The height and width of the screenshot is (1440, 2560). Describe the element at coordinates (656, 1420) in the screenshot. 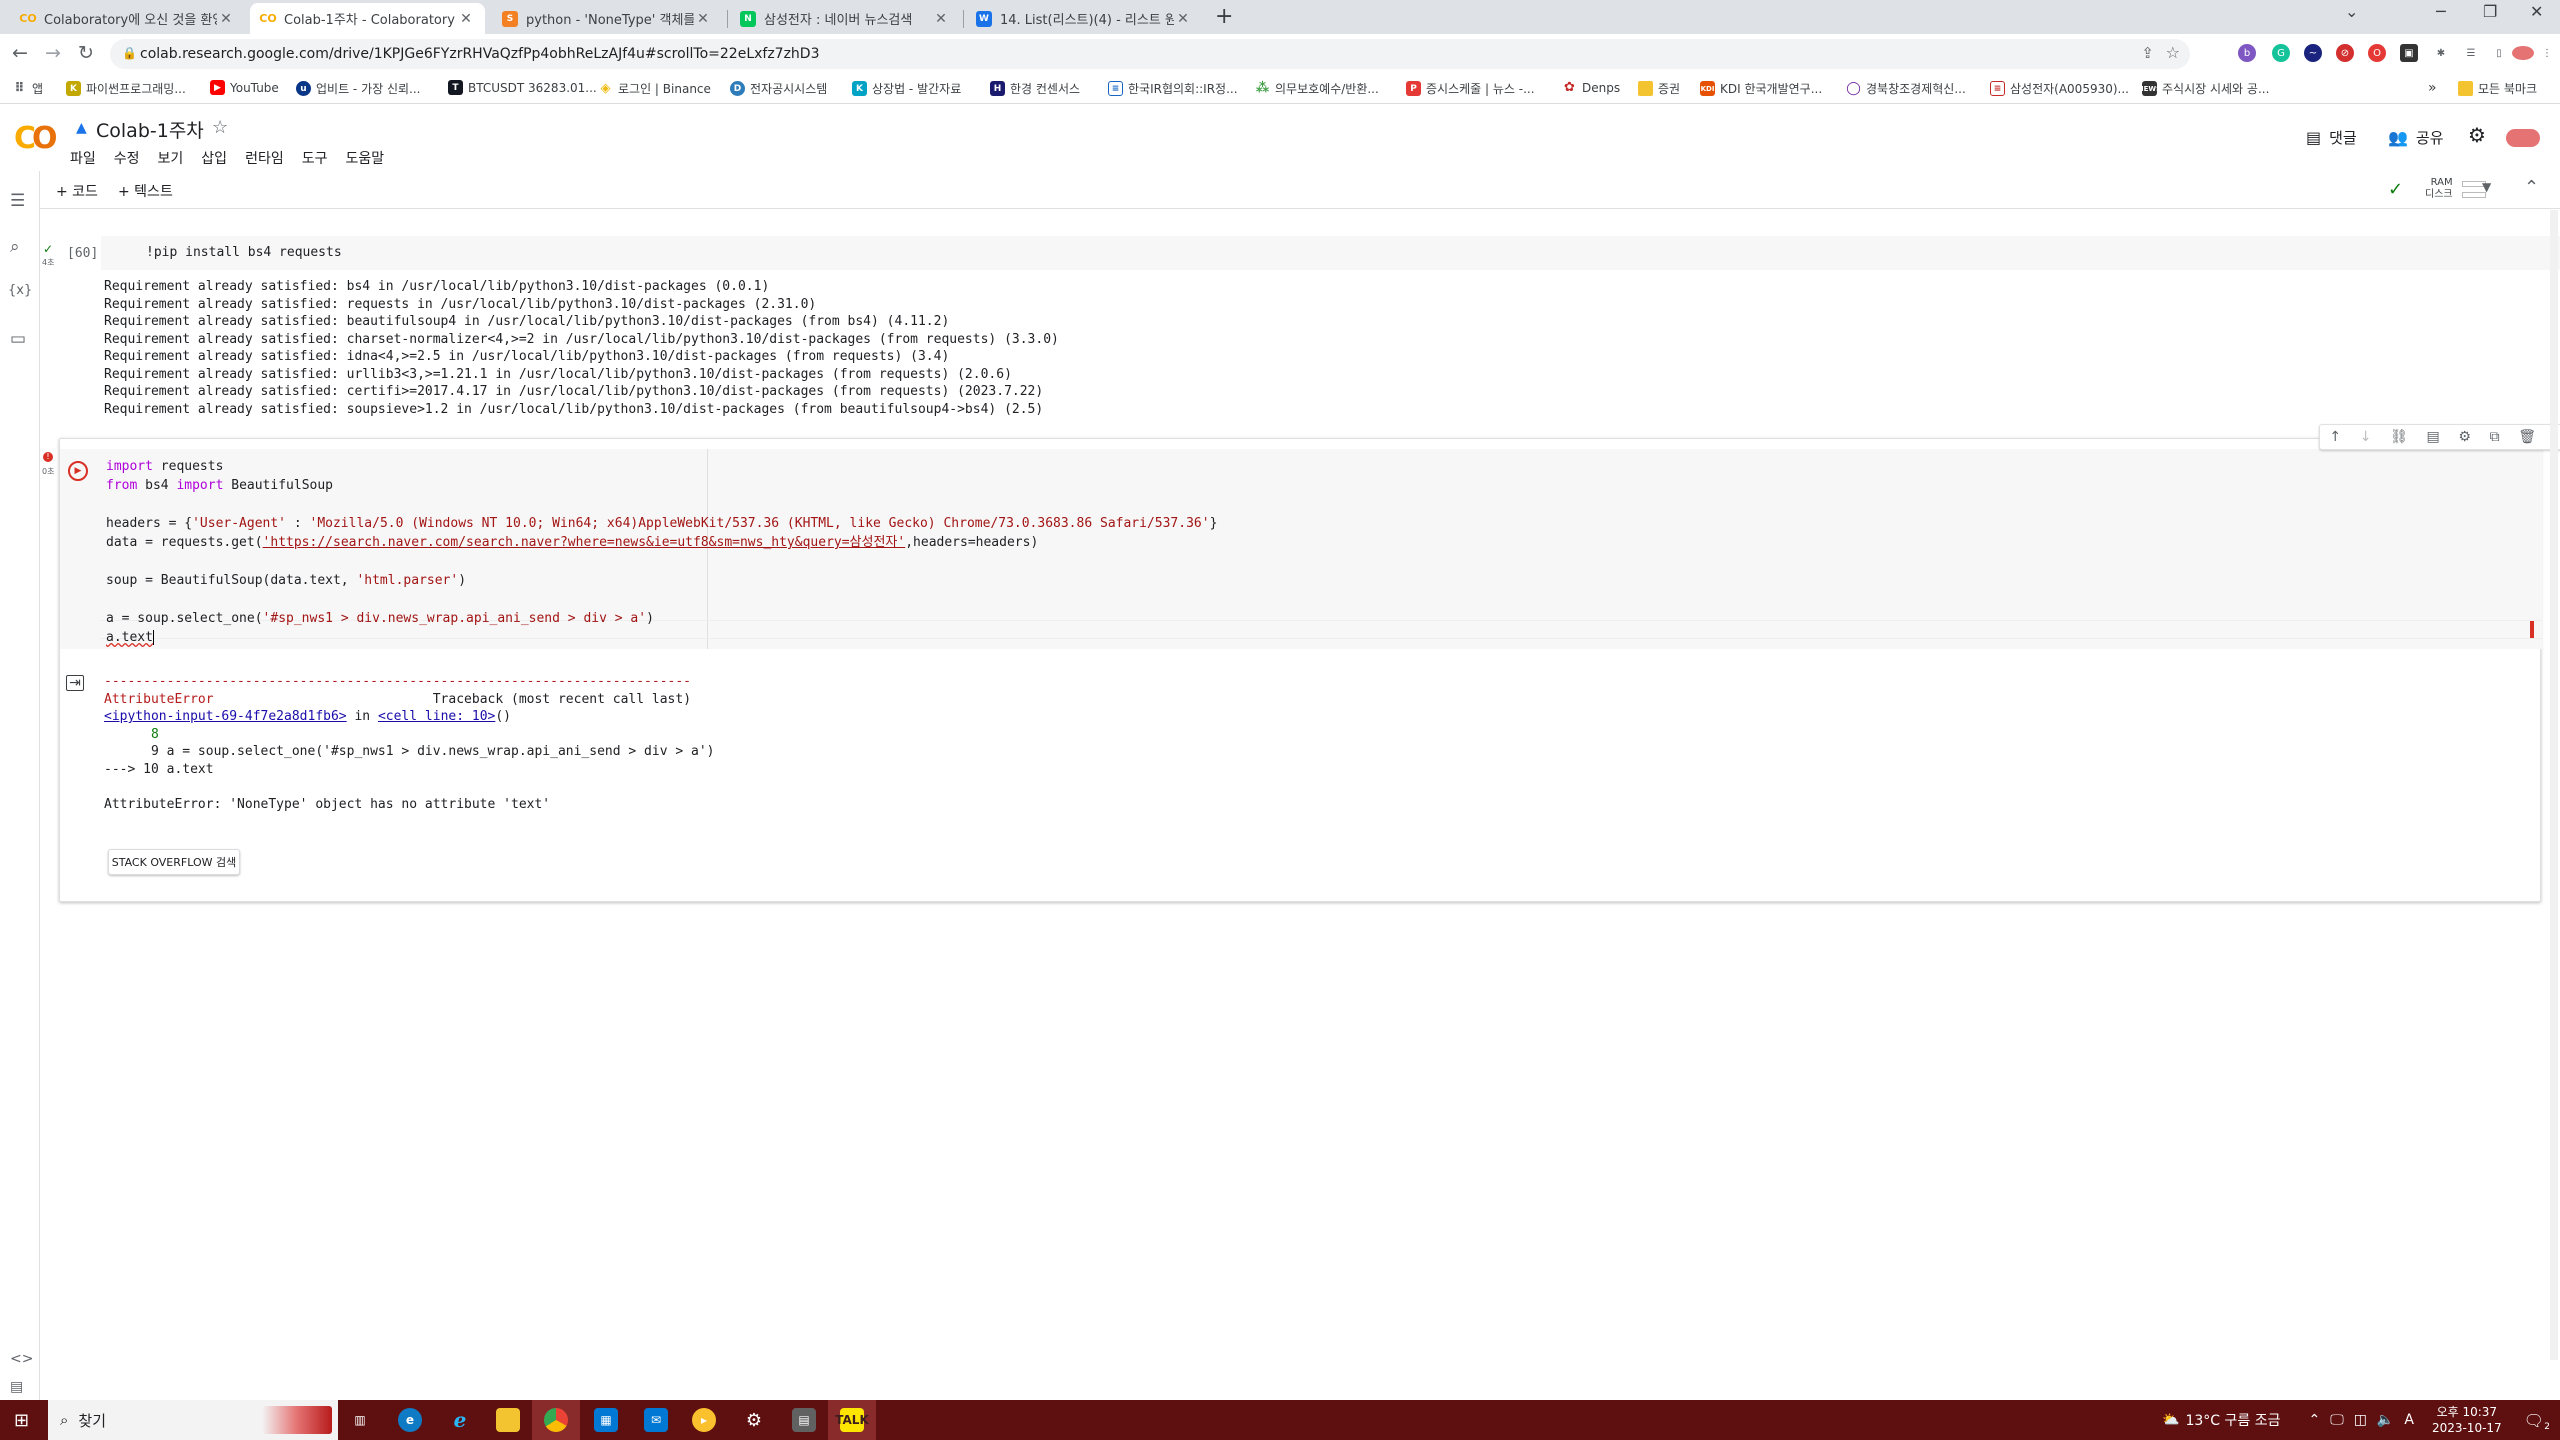

I see `mail-icon: ✉` at that location.